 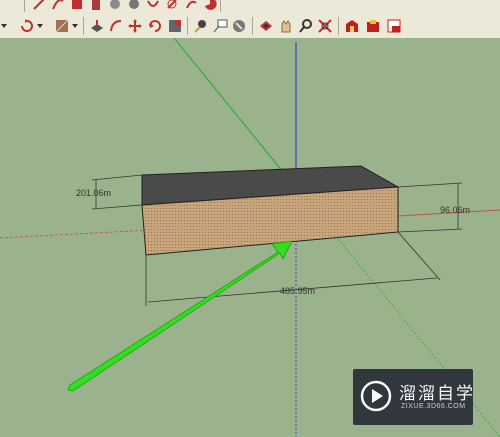 What do you see at coordinates (325, 26) in the screenshot?
I see `zoom-extents-icon` at bounding box center [325, 26].